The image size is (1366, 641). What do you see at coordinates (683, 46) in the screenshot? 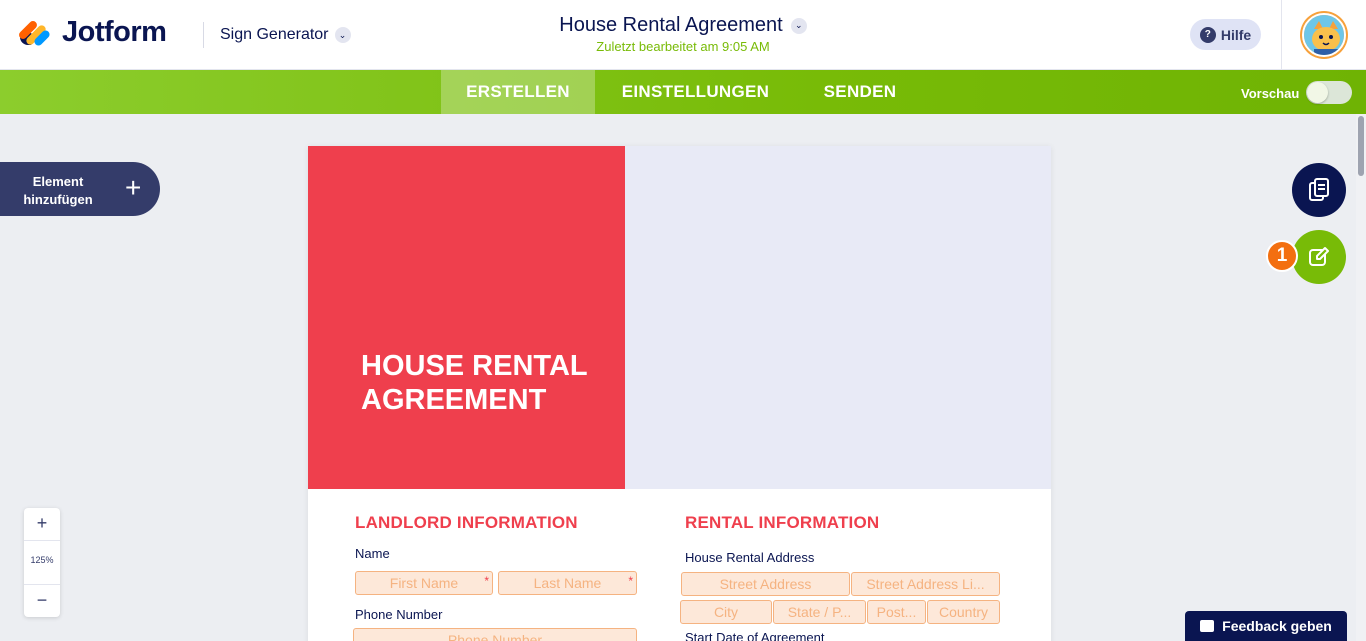
I see `last-edited-status: Zuletzt bearbeitet am 9:05 AM` at bounding box center [683, 46].